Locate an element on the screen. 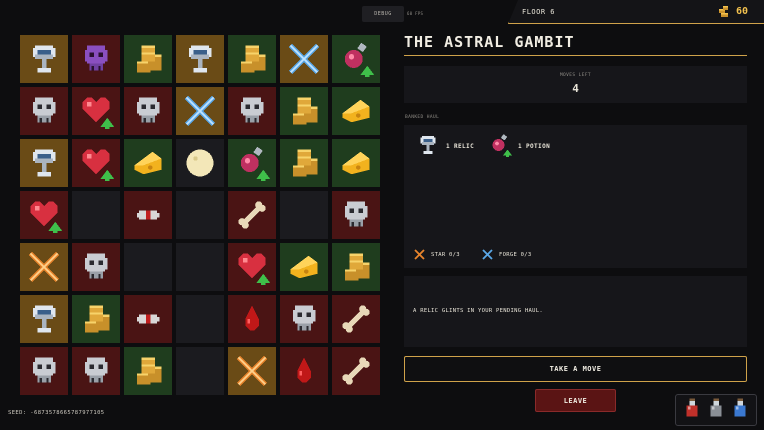 Image resolution: width=764 pixels, height=430 pixels. debug-toggle: DEBUG is located at coordinates (383, 14).